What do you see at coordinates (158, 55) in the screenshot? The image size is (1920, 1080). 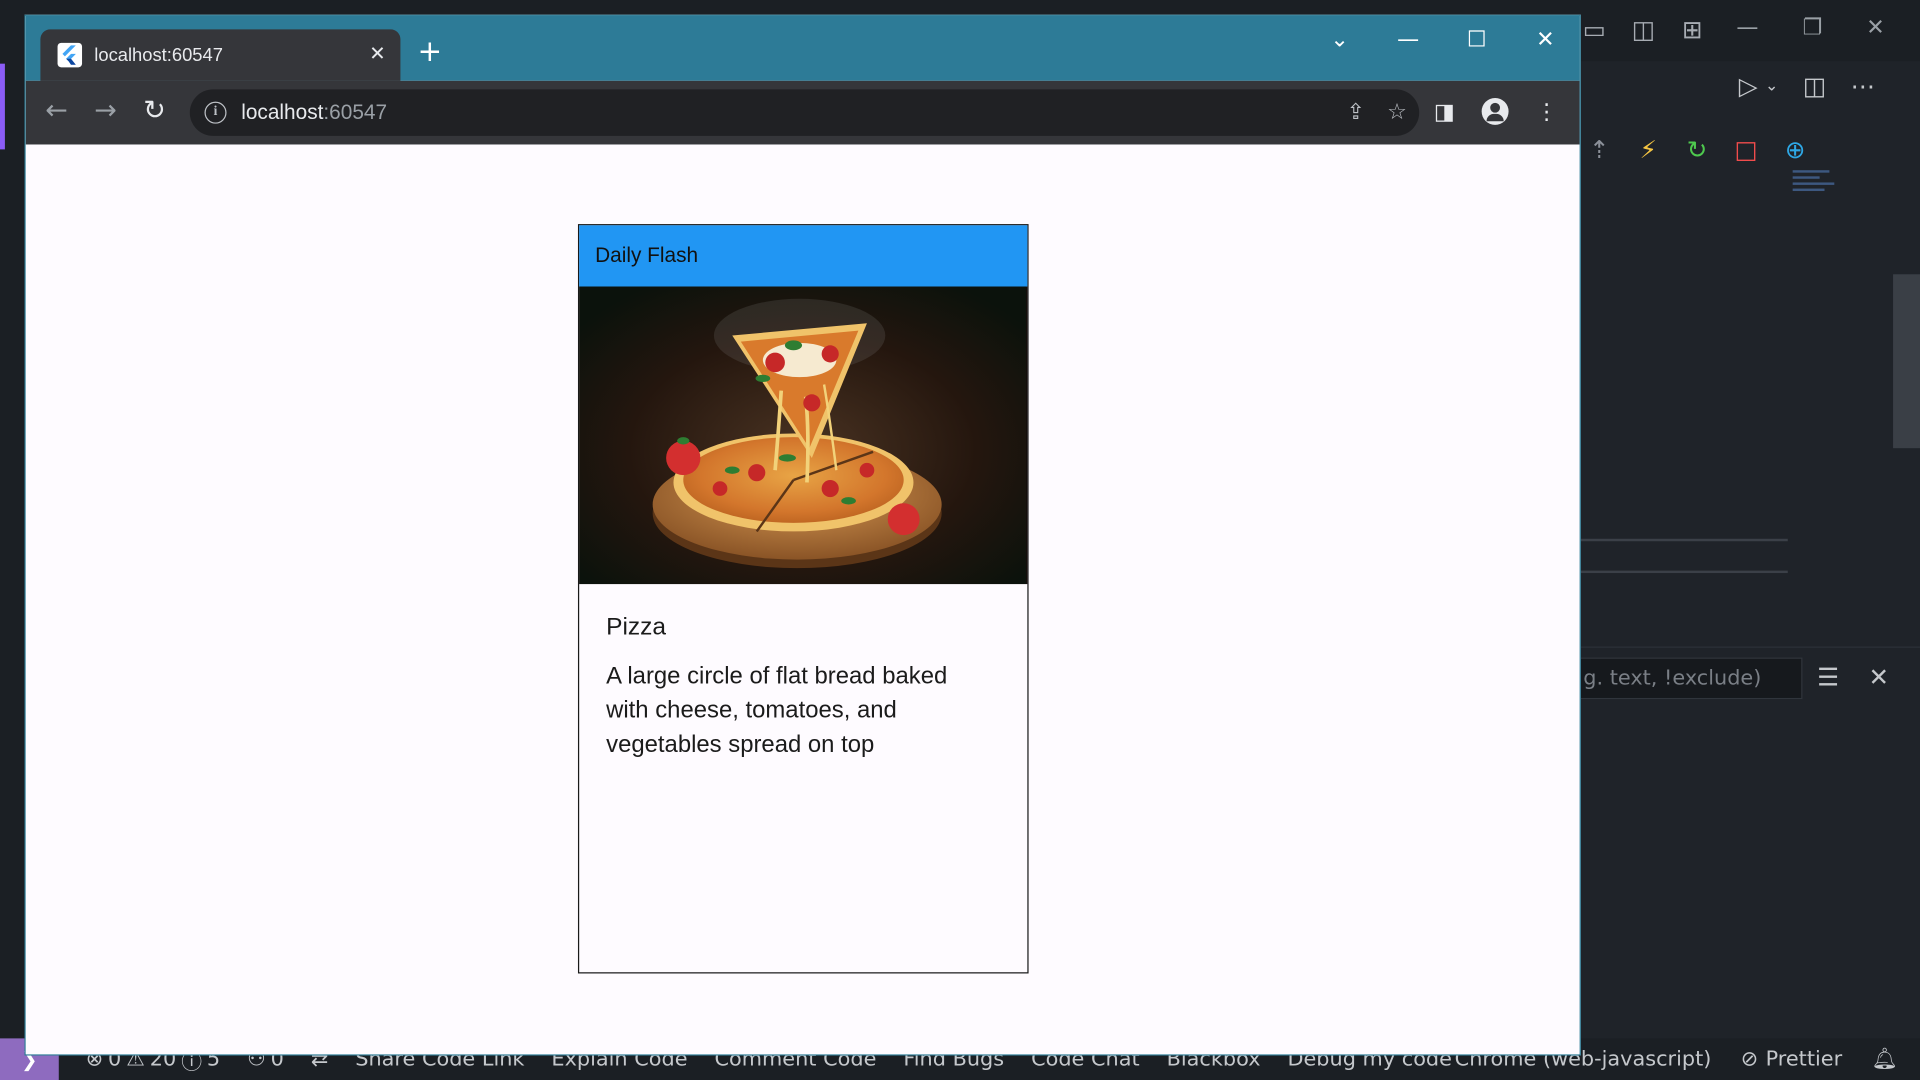 I see `tab-title: localhost:60547` at bounding box center [158, 55].